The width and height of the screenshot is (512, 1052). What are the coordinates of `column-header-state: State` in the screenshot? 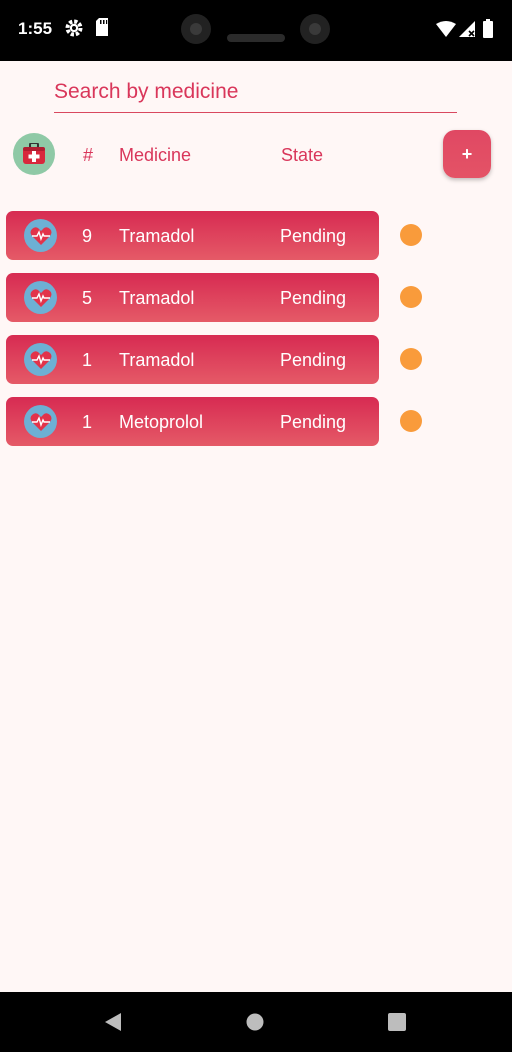 It's located at (302, 155).